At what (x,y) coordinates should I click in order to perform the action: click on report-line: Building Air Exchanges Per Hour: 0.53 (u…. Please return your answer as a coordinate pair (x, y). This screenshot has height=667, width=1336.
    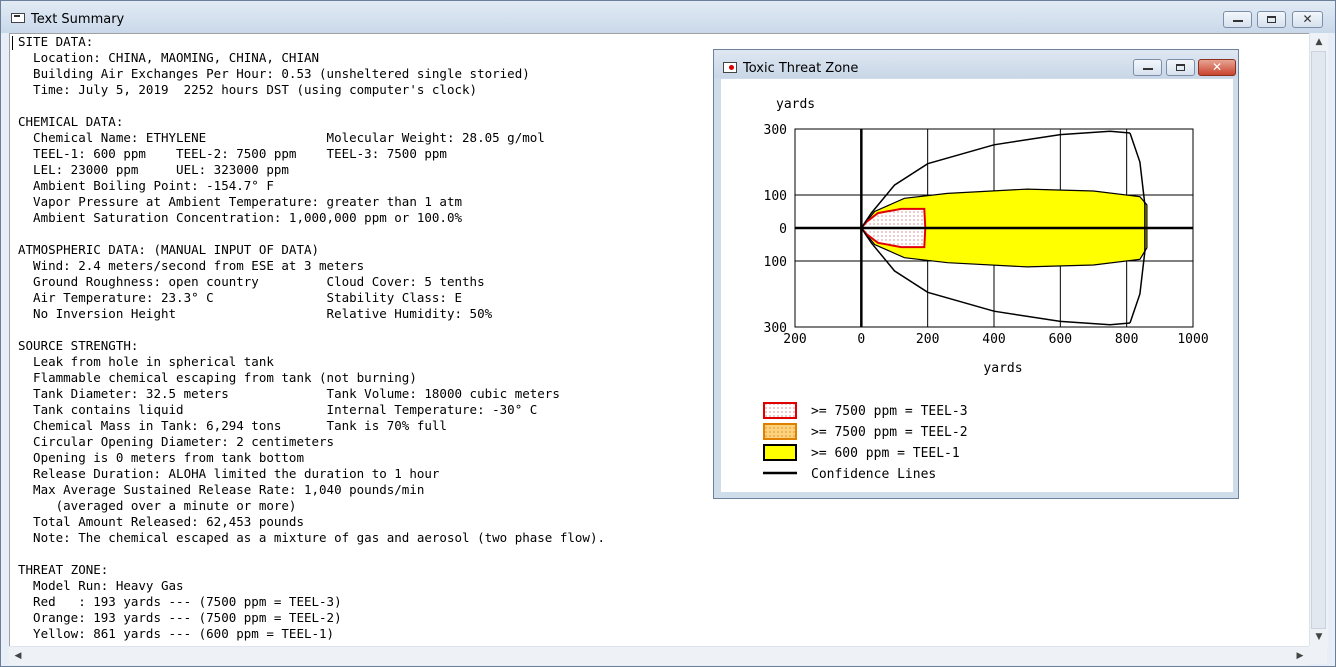
    Looking at the image, I should click on (274, 73).